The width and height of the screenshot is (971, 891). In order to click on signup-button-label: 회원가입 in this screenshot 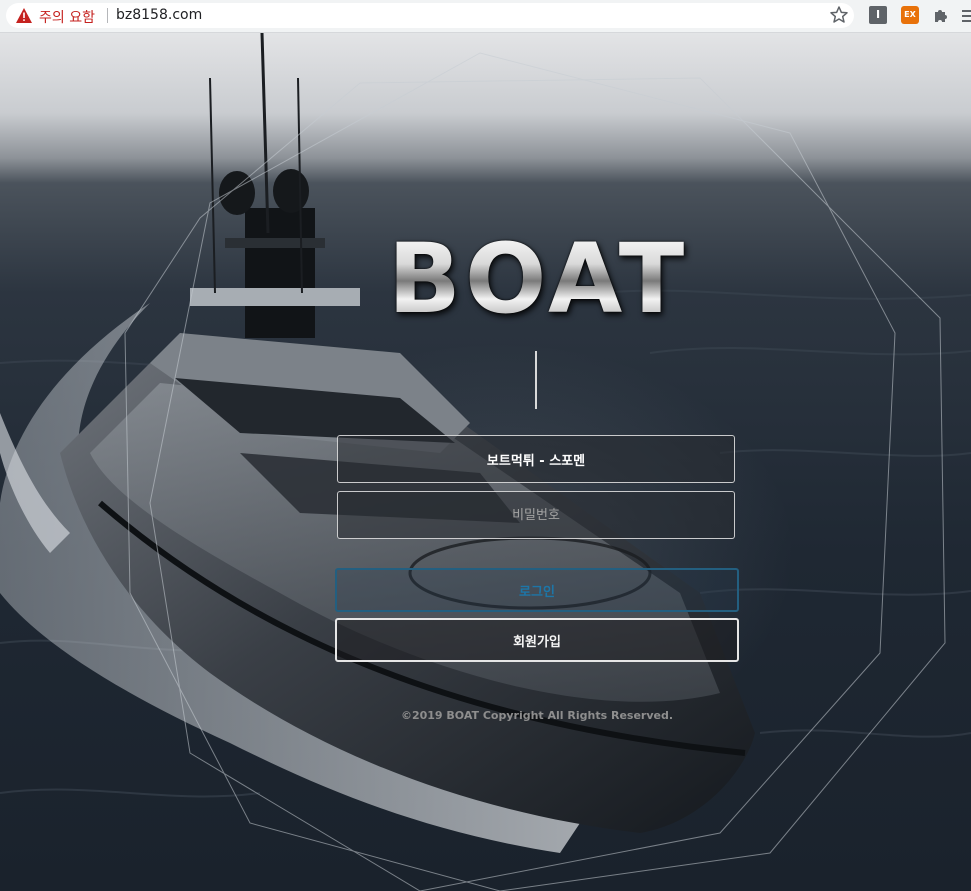, I will do `click(537, 642)`.